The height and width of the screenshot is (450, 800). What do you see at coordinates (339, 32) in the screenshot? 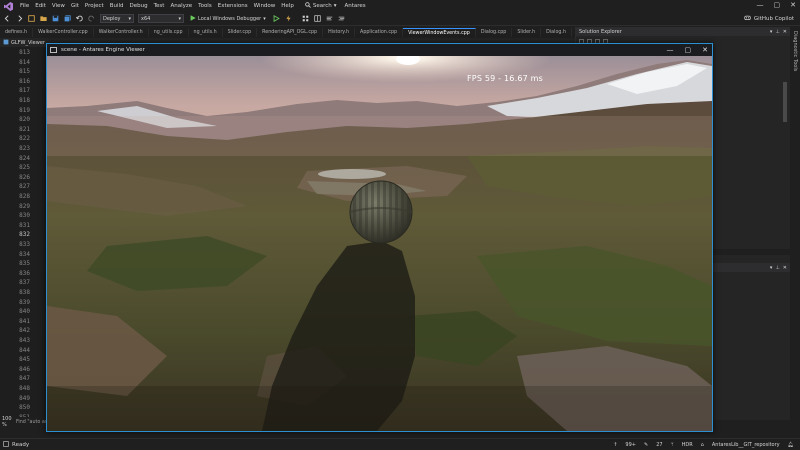
I see `tab-history-h: History.h` at bounding box center [339, 32].